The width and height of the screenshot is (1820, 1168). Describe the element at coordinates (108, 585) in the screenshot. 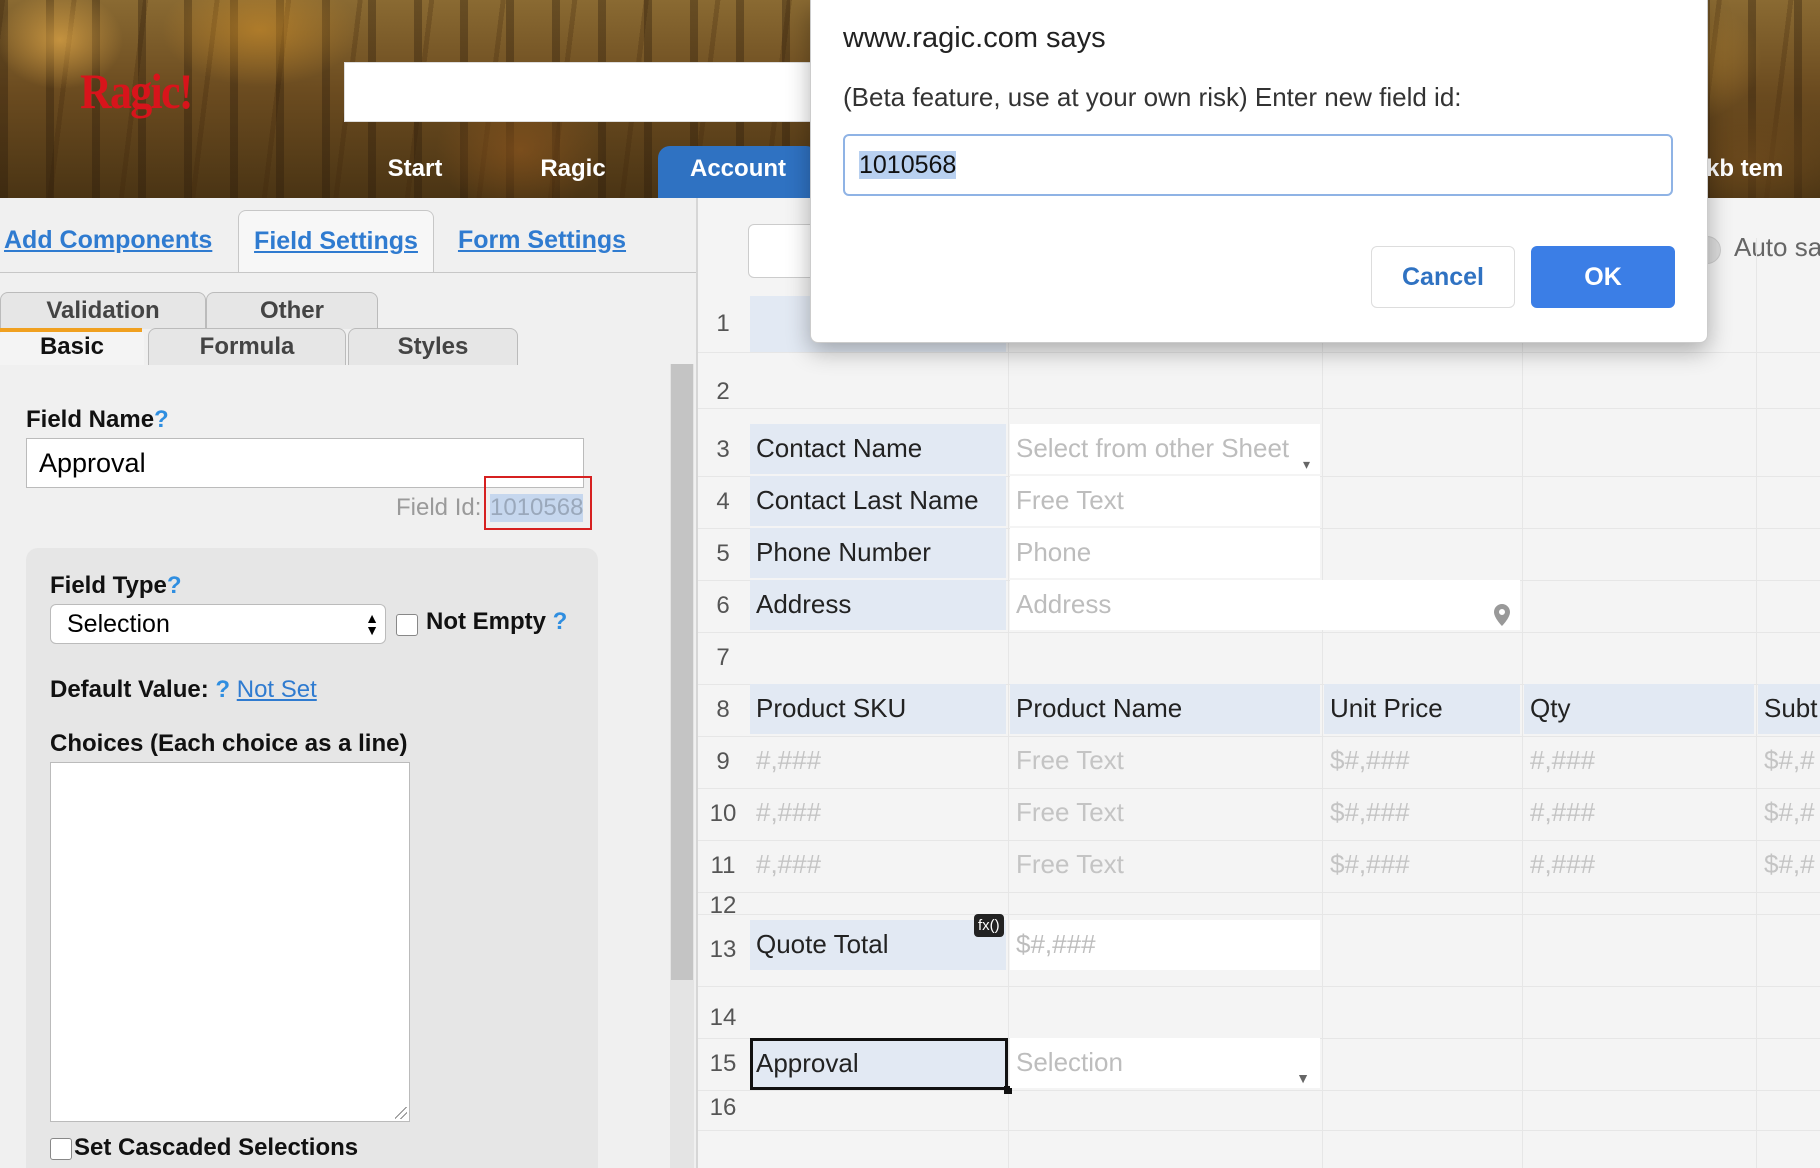

I see `field-type-label-text: Field Type` at that location.